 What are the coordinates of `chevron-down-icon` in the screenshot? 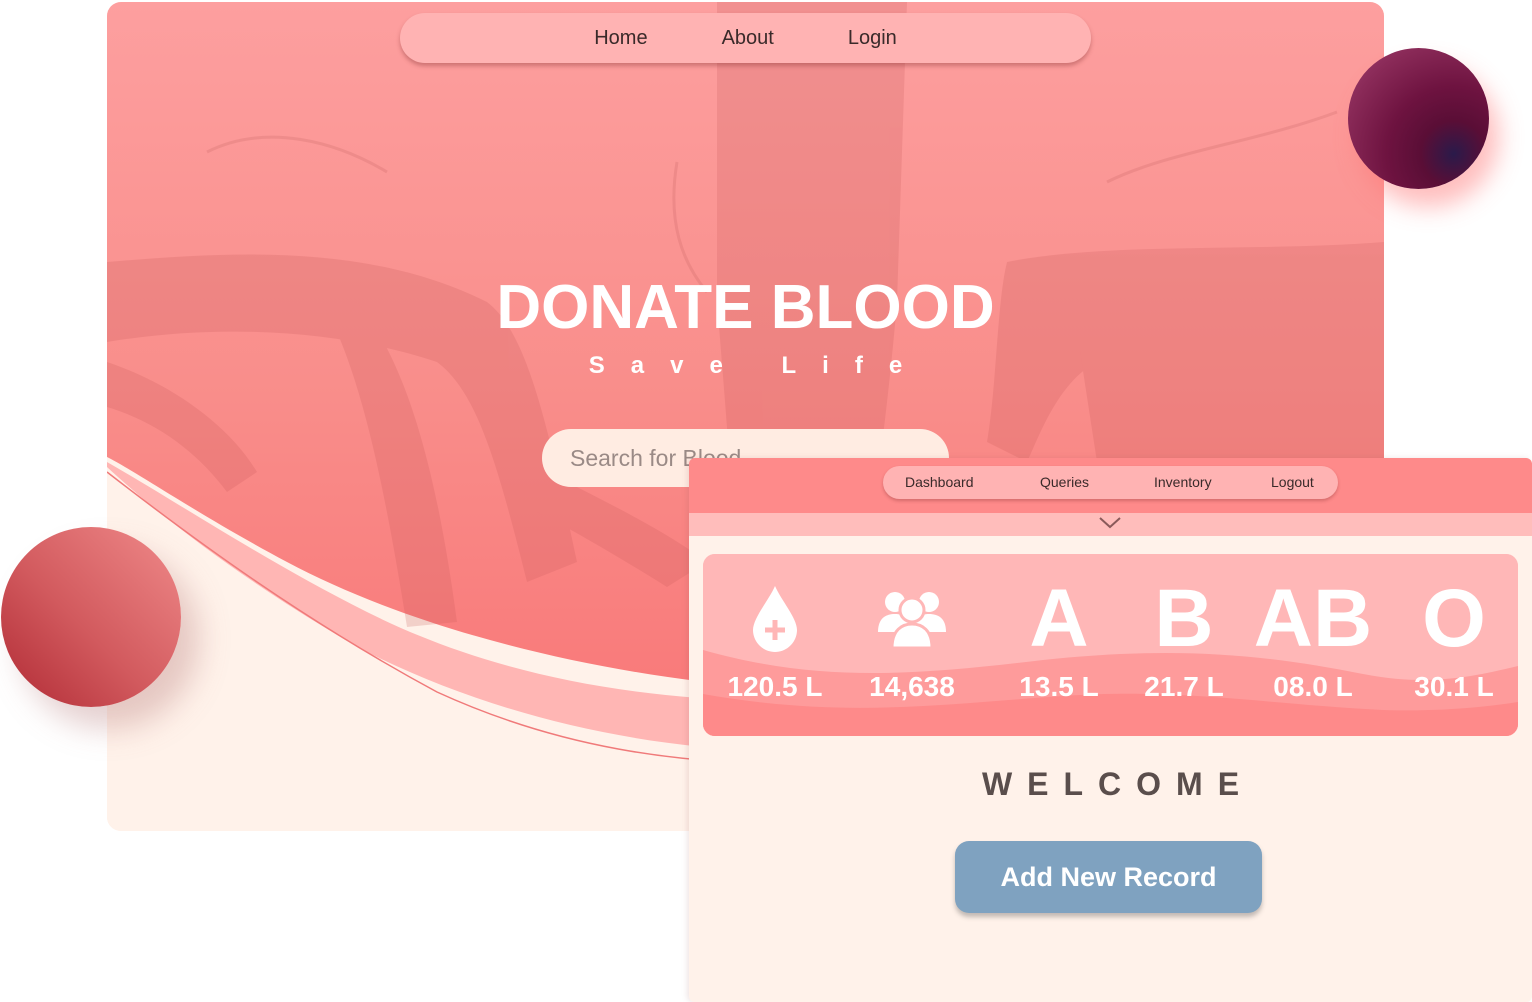 It's located at (1110, 523).